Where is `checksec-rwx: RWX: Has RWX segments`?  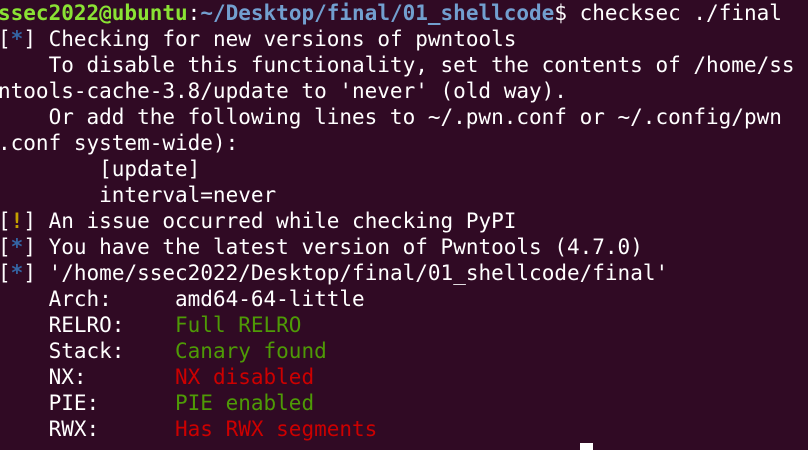
checksec-rwx: RWX: Has RWX segments is located at coordinates (397, 429).